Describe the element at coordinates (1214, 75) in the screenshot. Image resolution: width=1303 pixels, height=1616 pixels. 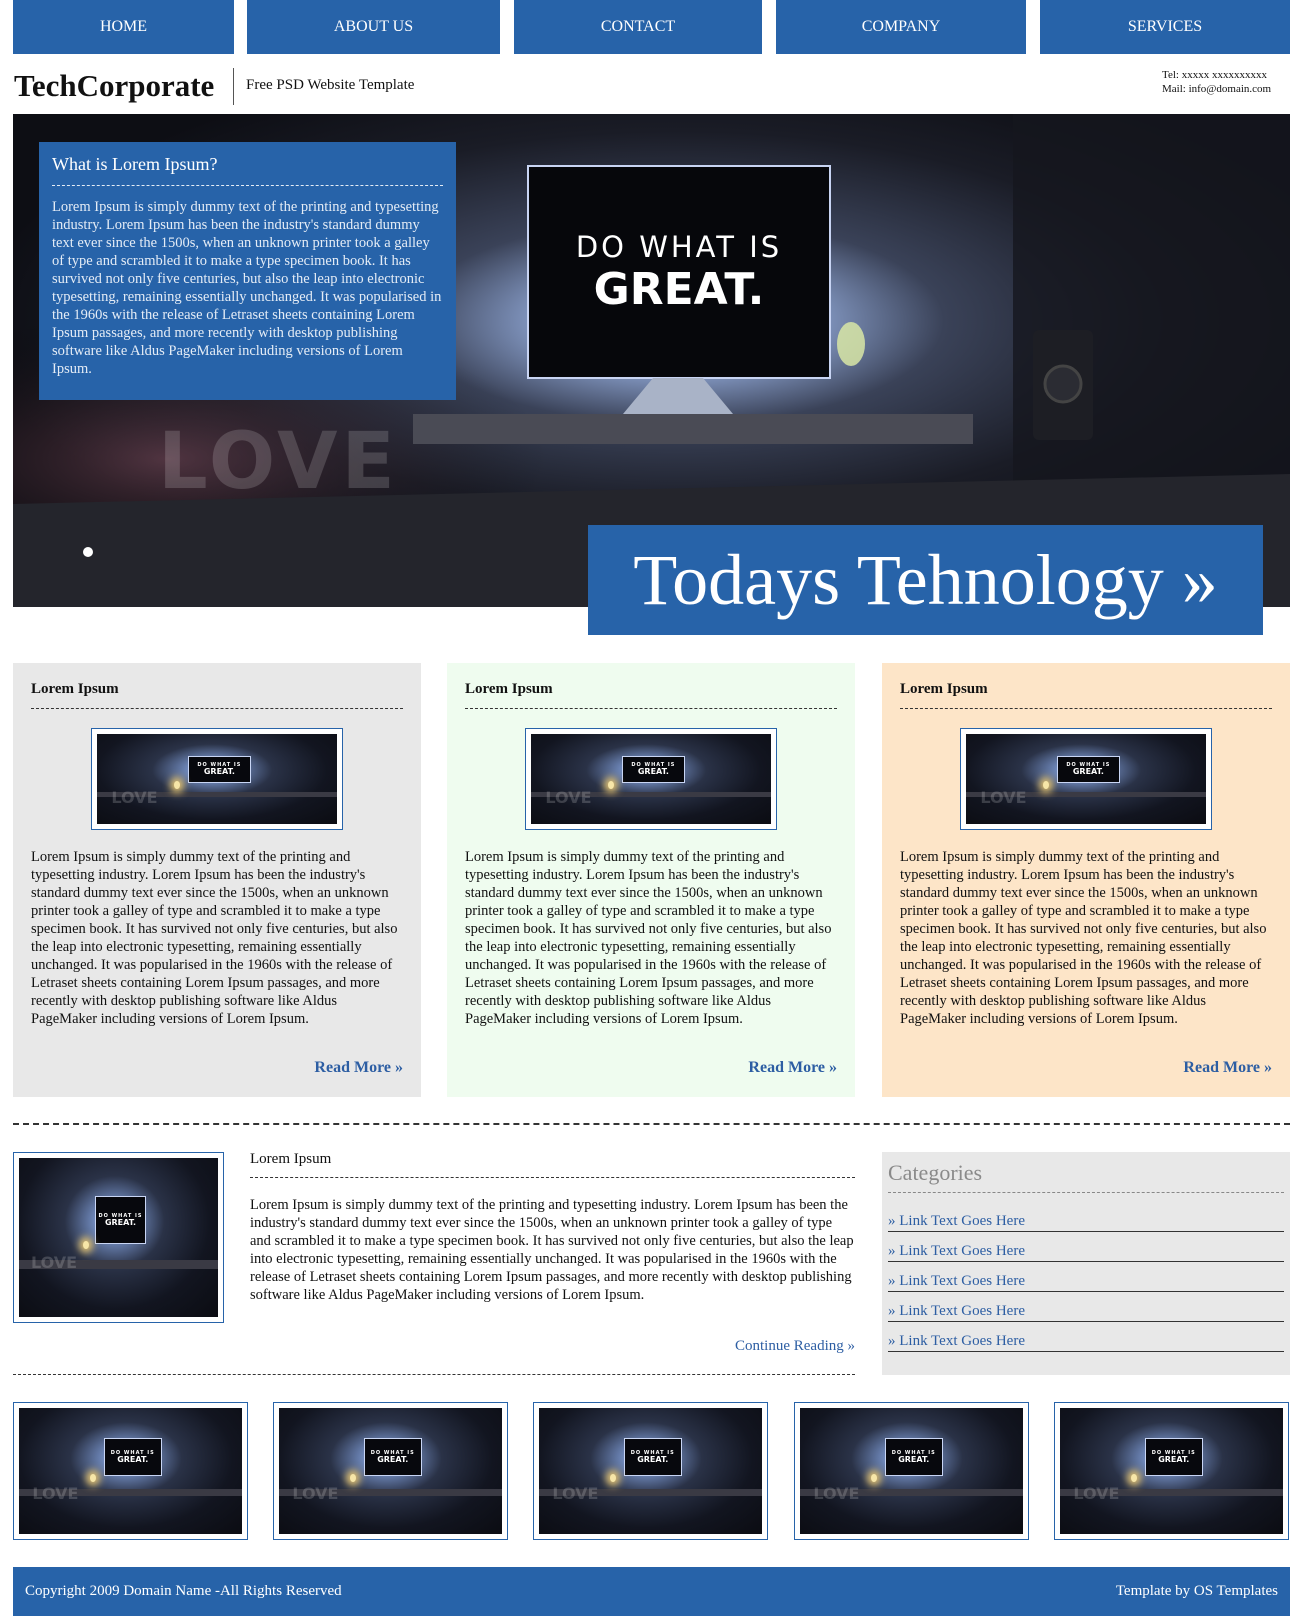
I see `contact-tel: Tel: xxxxx xxxxxxxxxx` at that location.